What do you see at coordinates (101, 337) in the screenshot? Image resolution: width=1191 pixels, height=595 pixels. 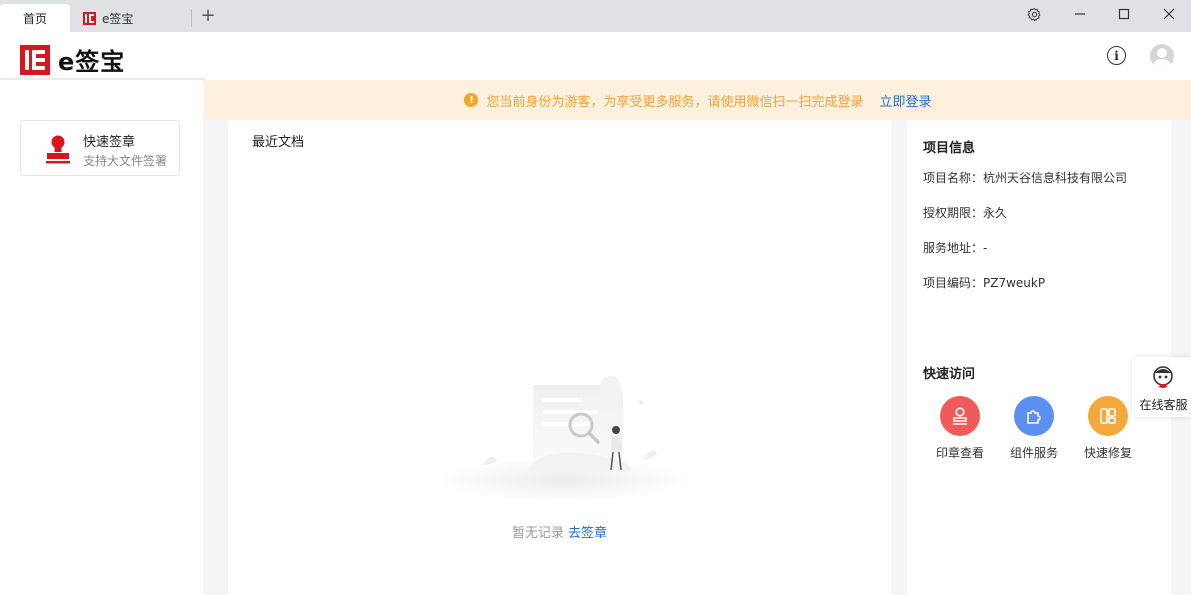 I see `sidebar: 快速签章 支持大文件签署` at bounding box center [101, 337].